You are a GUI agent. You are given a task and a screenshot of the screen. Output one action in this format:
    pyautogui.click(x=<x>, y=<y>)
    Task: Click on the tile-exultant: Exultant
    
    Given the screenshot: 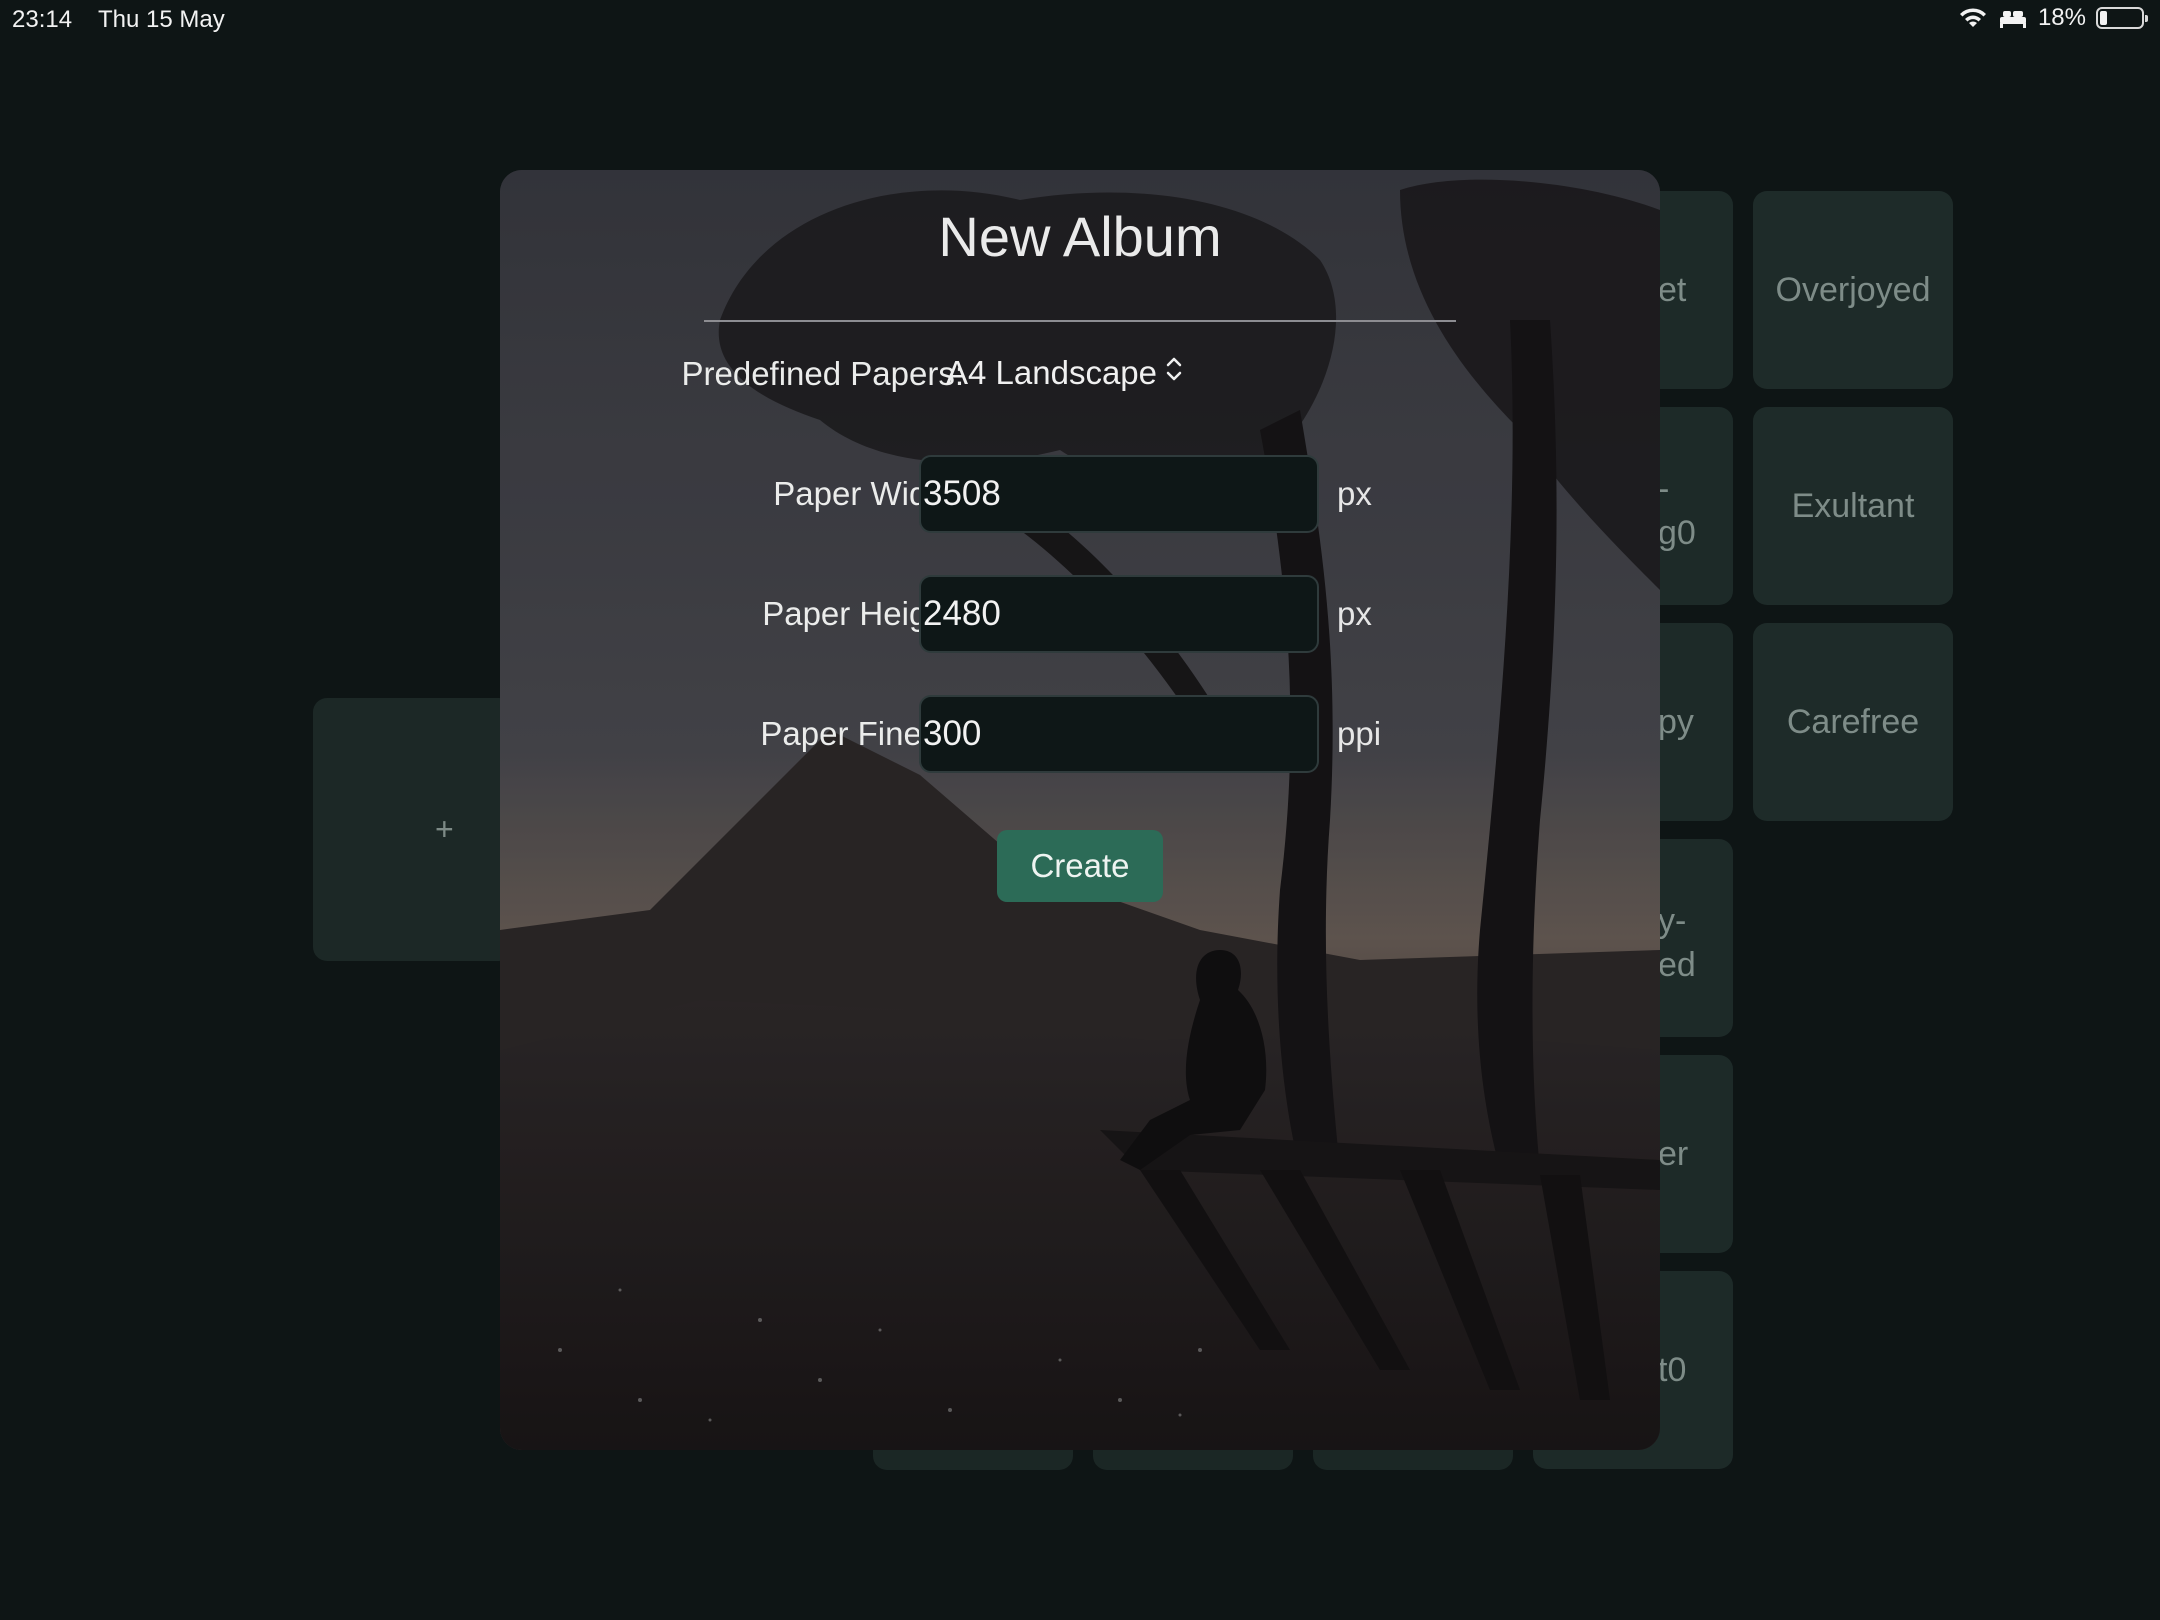 What is the action you would take?
    pyautogui.click(x=1853, y=506)
    